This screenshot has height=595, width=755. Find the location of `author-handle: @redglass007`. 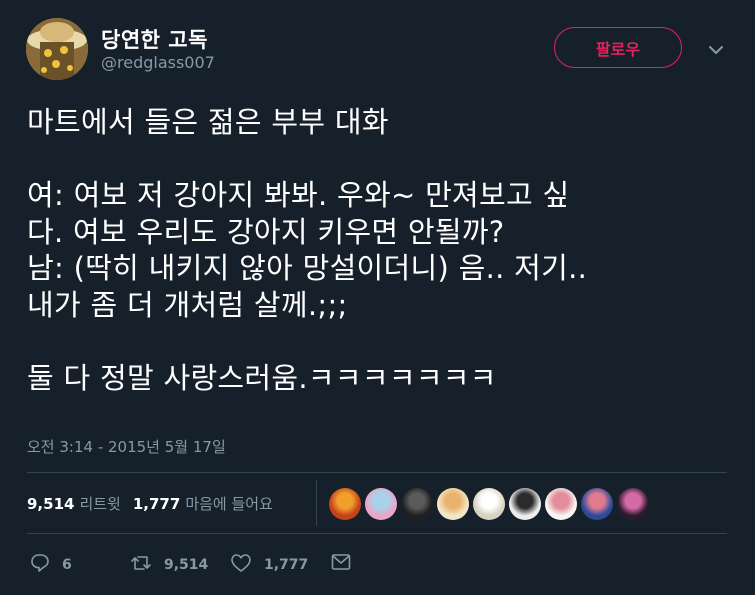

author-handle: @redglass007 is located at coordinates (158, 62).